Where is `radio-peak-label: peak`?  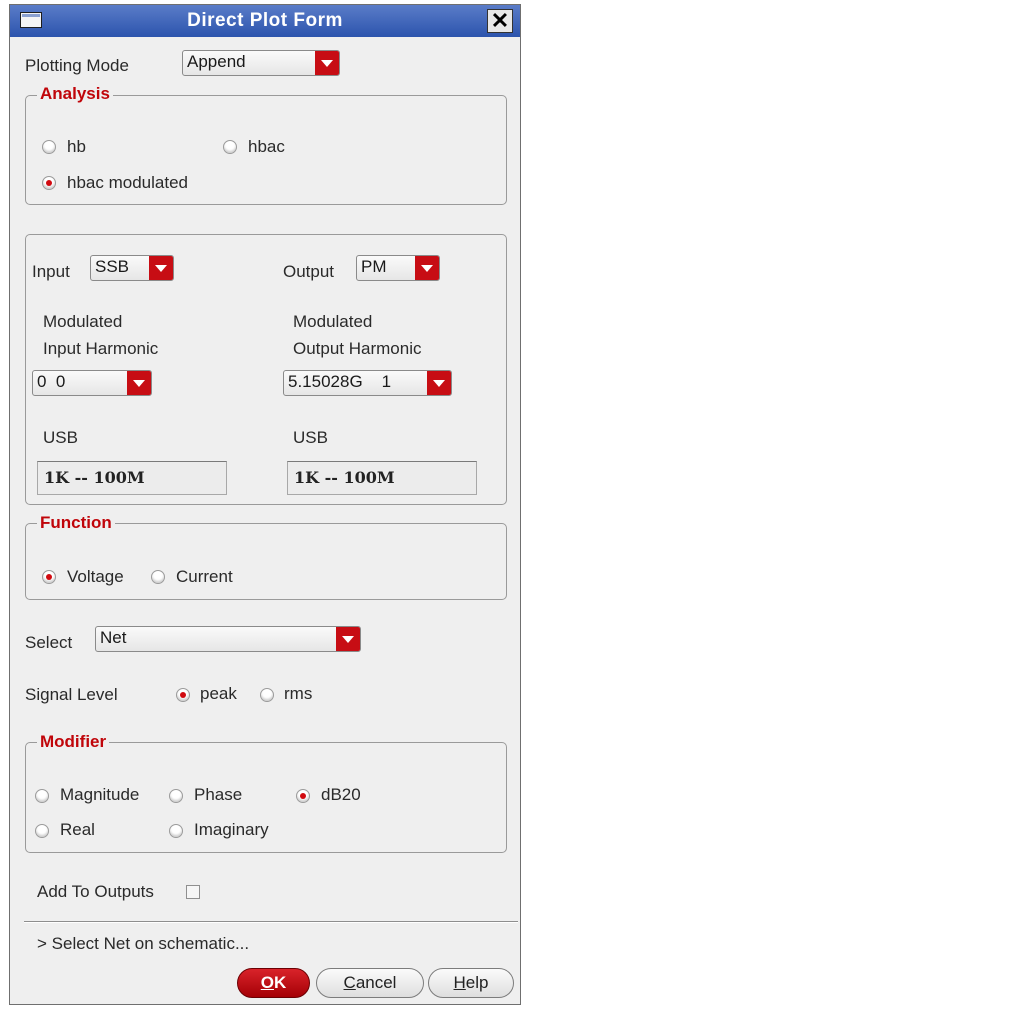 radio-peak-label: peak is located at coordinates (218, 693).